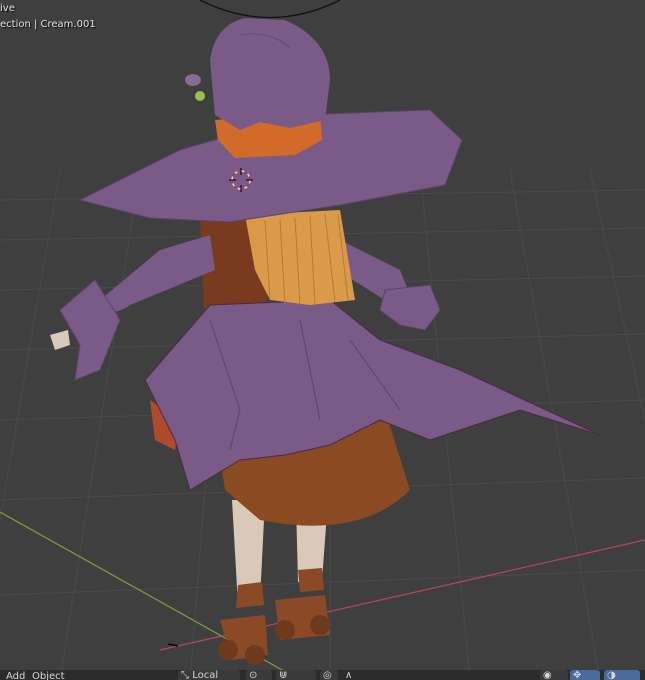 The height and width of the screenshot is (680, 645). I want to click on camera-circle, so click(270, 9).